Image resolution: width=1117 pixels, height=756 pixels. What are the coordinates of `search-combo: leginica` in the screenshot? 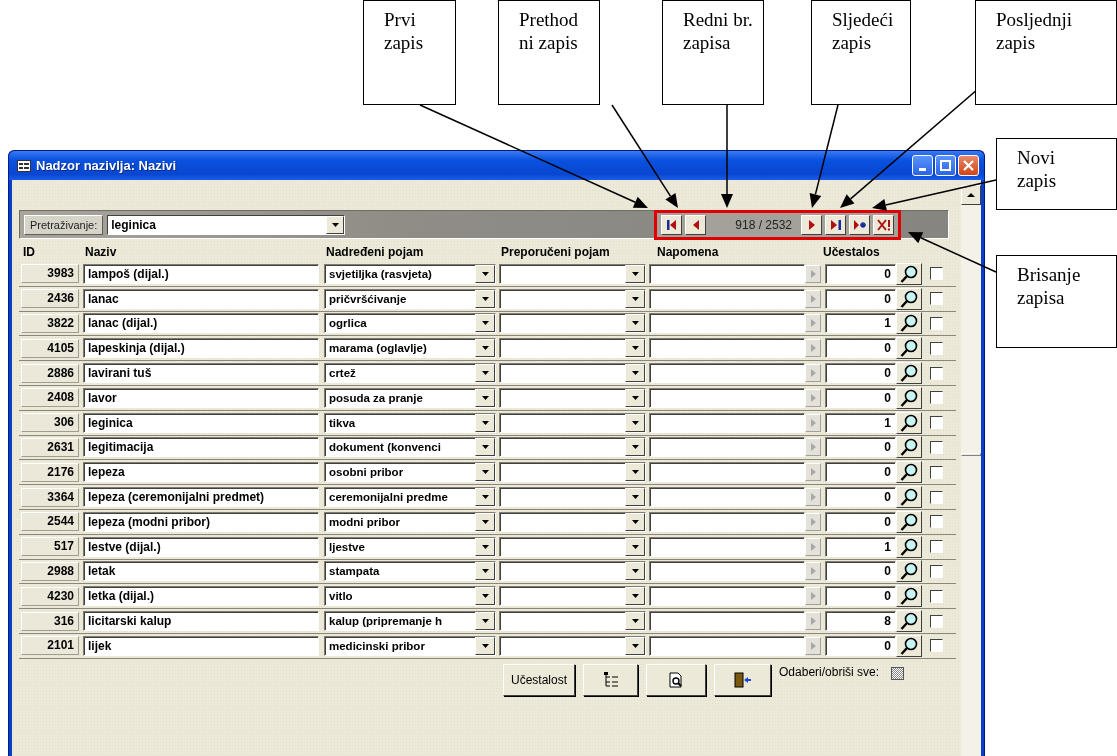 It's located at (226, 224).